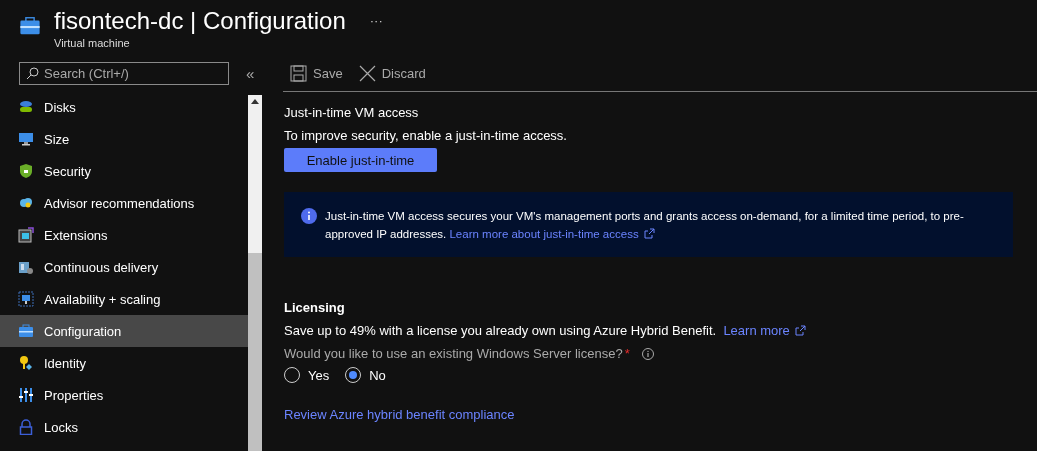  Describe the element at coordinates (200, 21) in the screenshot. I see `page-title: fisontech-dc | Configuration` at that location.